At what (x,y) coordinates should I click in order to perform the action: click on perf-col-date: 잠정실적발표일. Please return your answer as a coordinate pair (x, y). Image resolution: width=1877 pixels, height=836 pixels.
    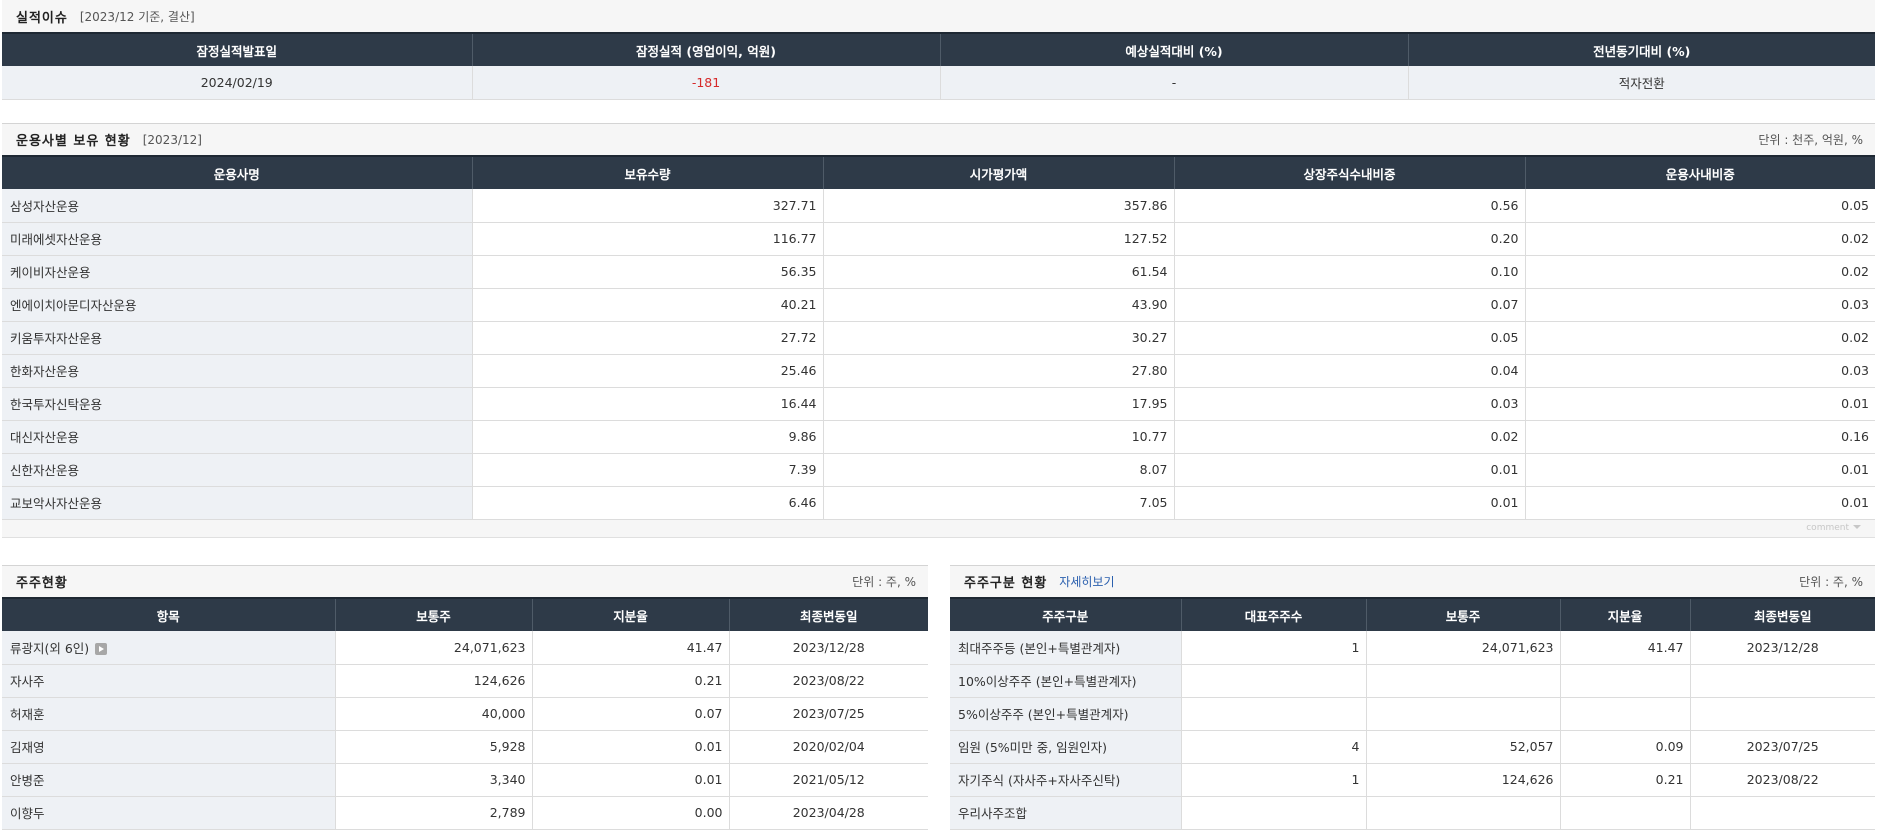
    Looking at the image, I should click on (237, 49).